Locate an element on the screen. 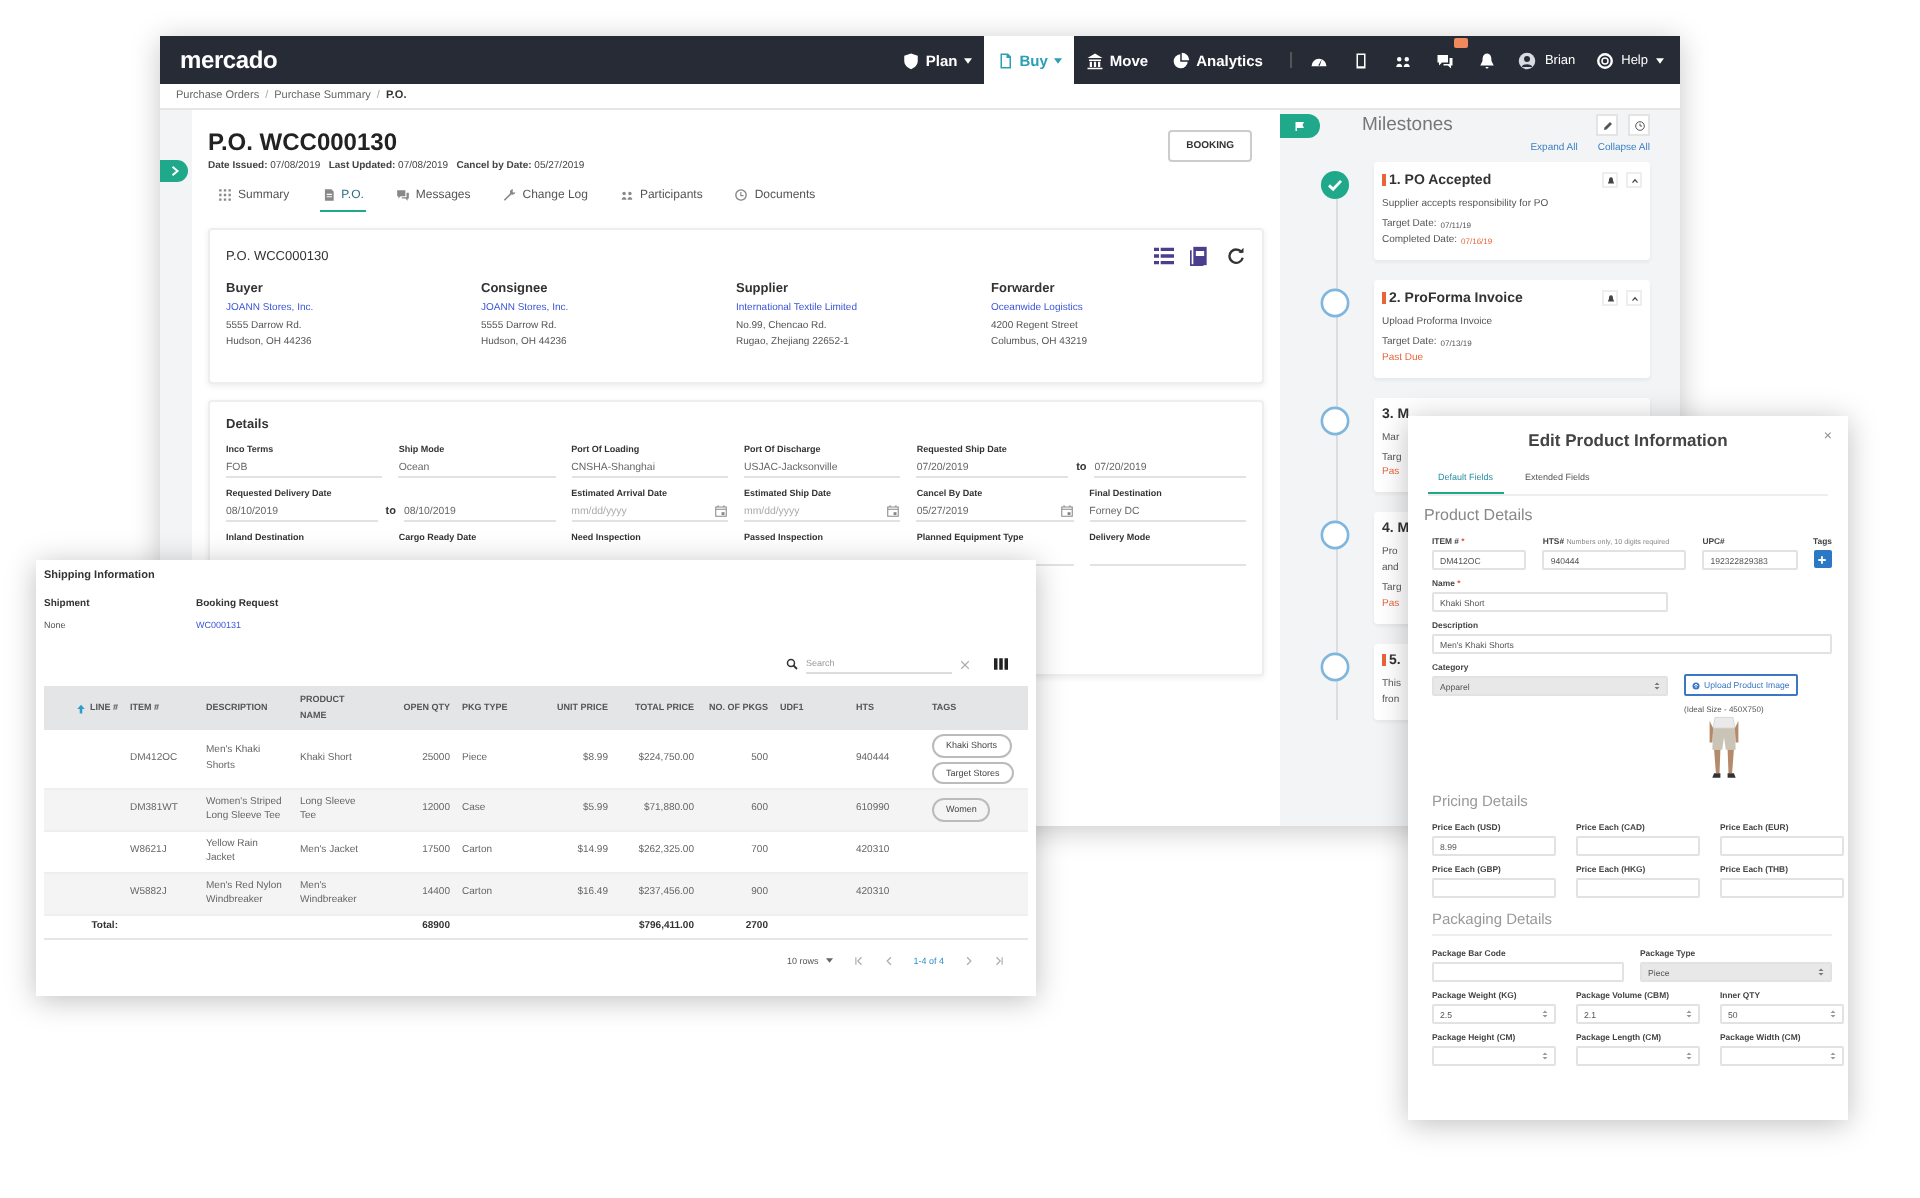  history-button is located at coordinates (1639, 125).